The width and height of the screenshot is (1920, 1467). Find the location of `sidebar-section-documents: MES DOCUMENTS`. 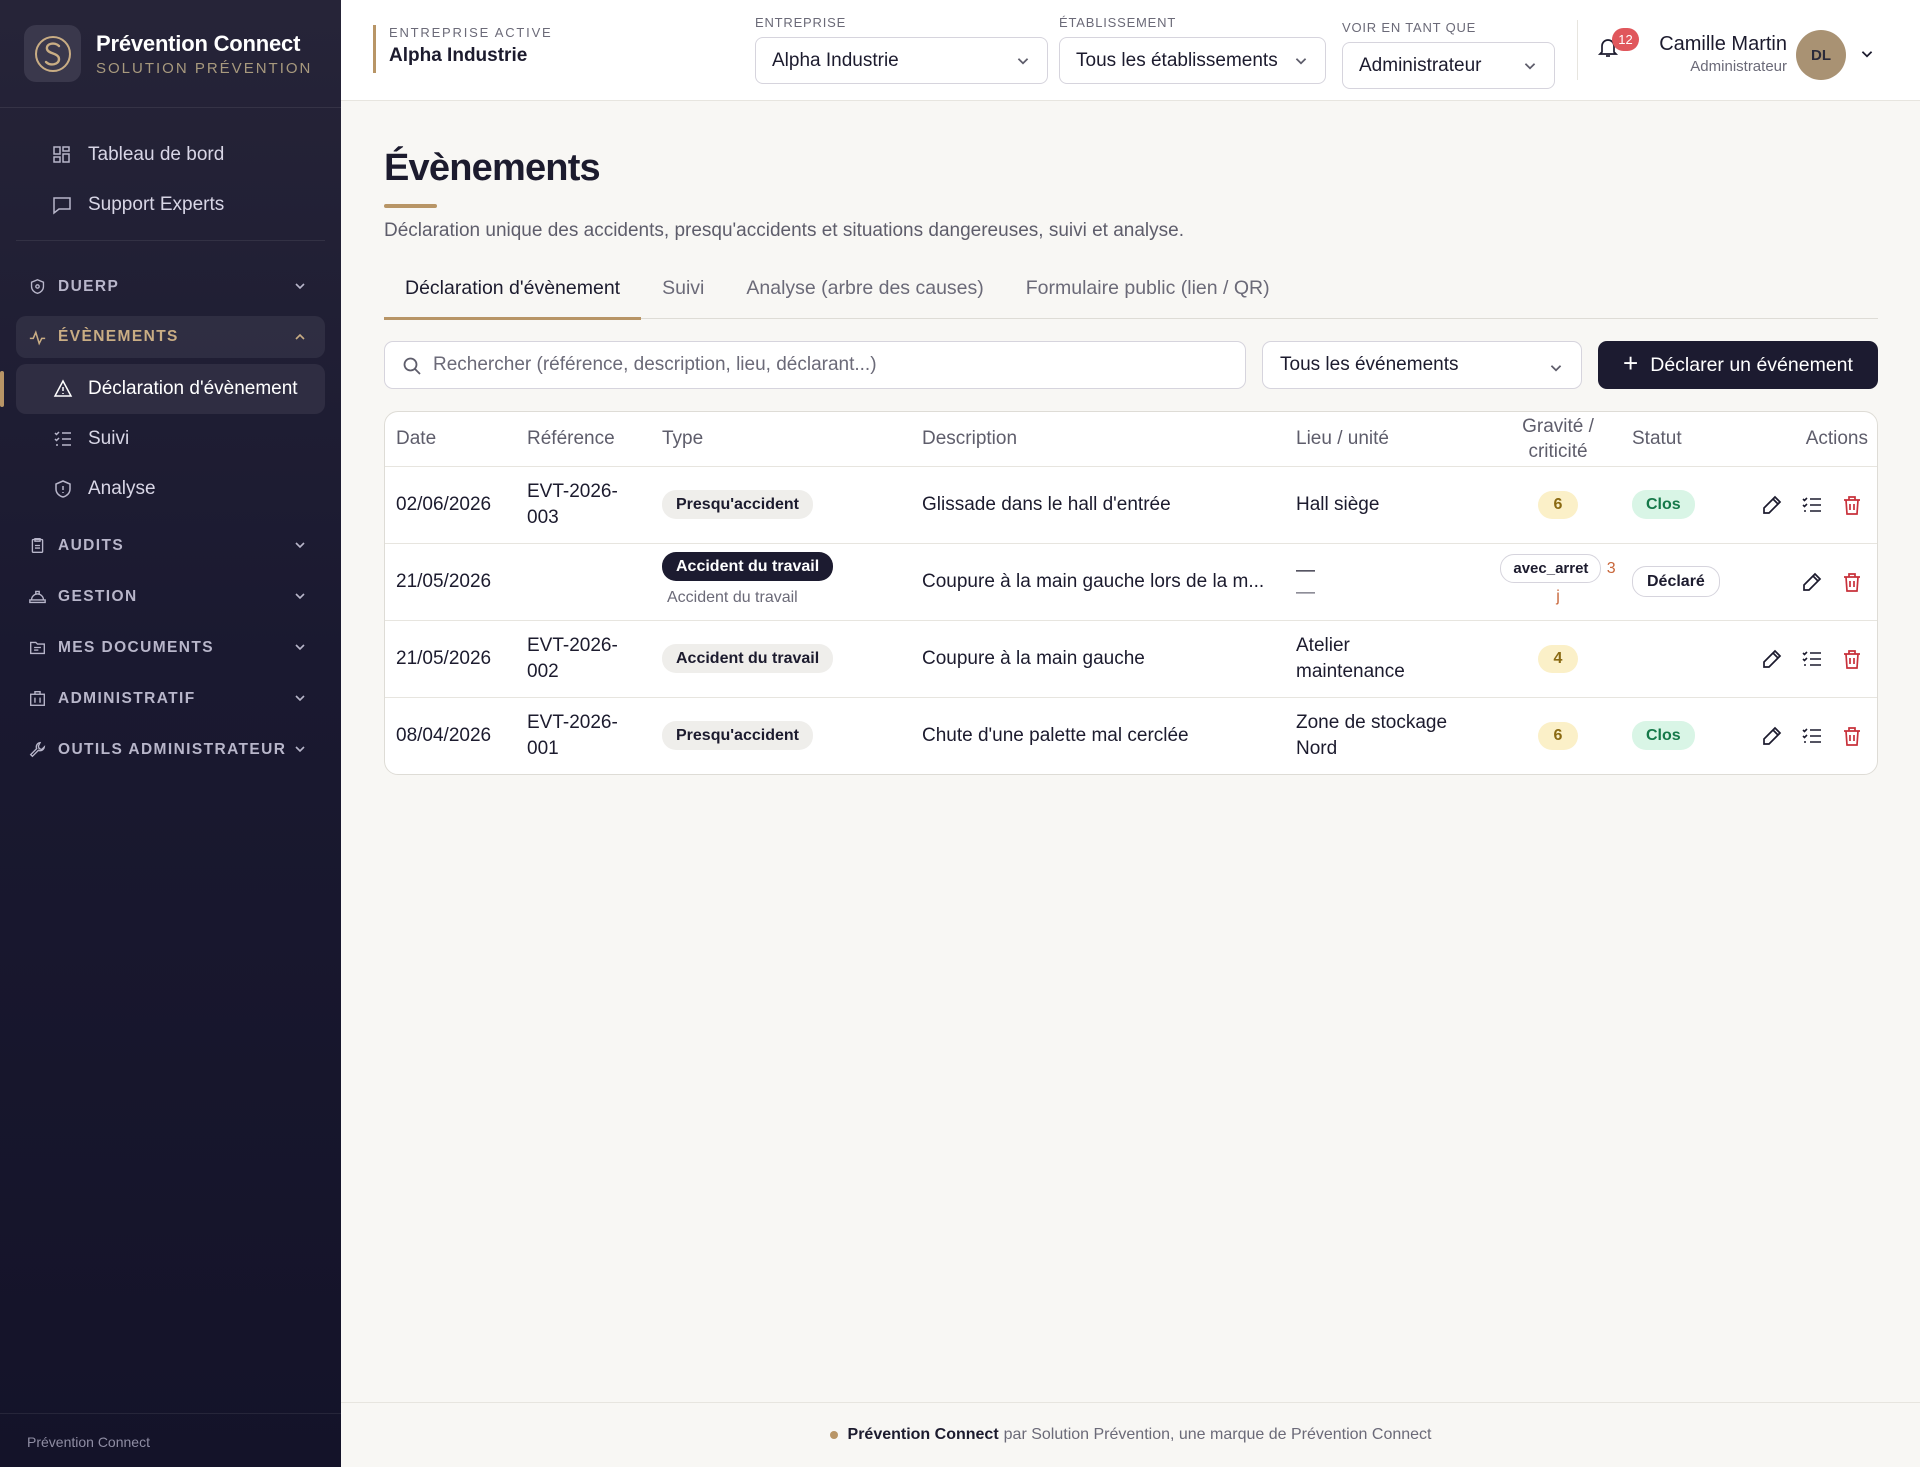

sidebar-section-documents: MES DOCUMENTS is located at coordinates (170, 647).